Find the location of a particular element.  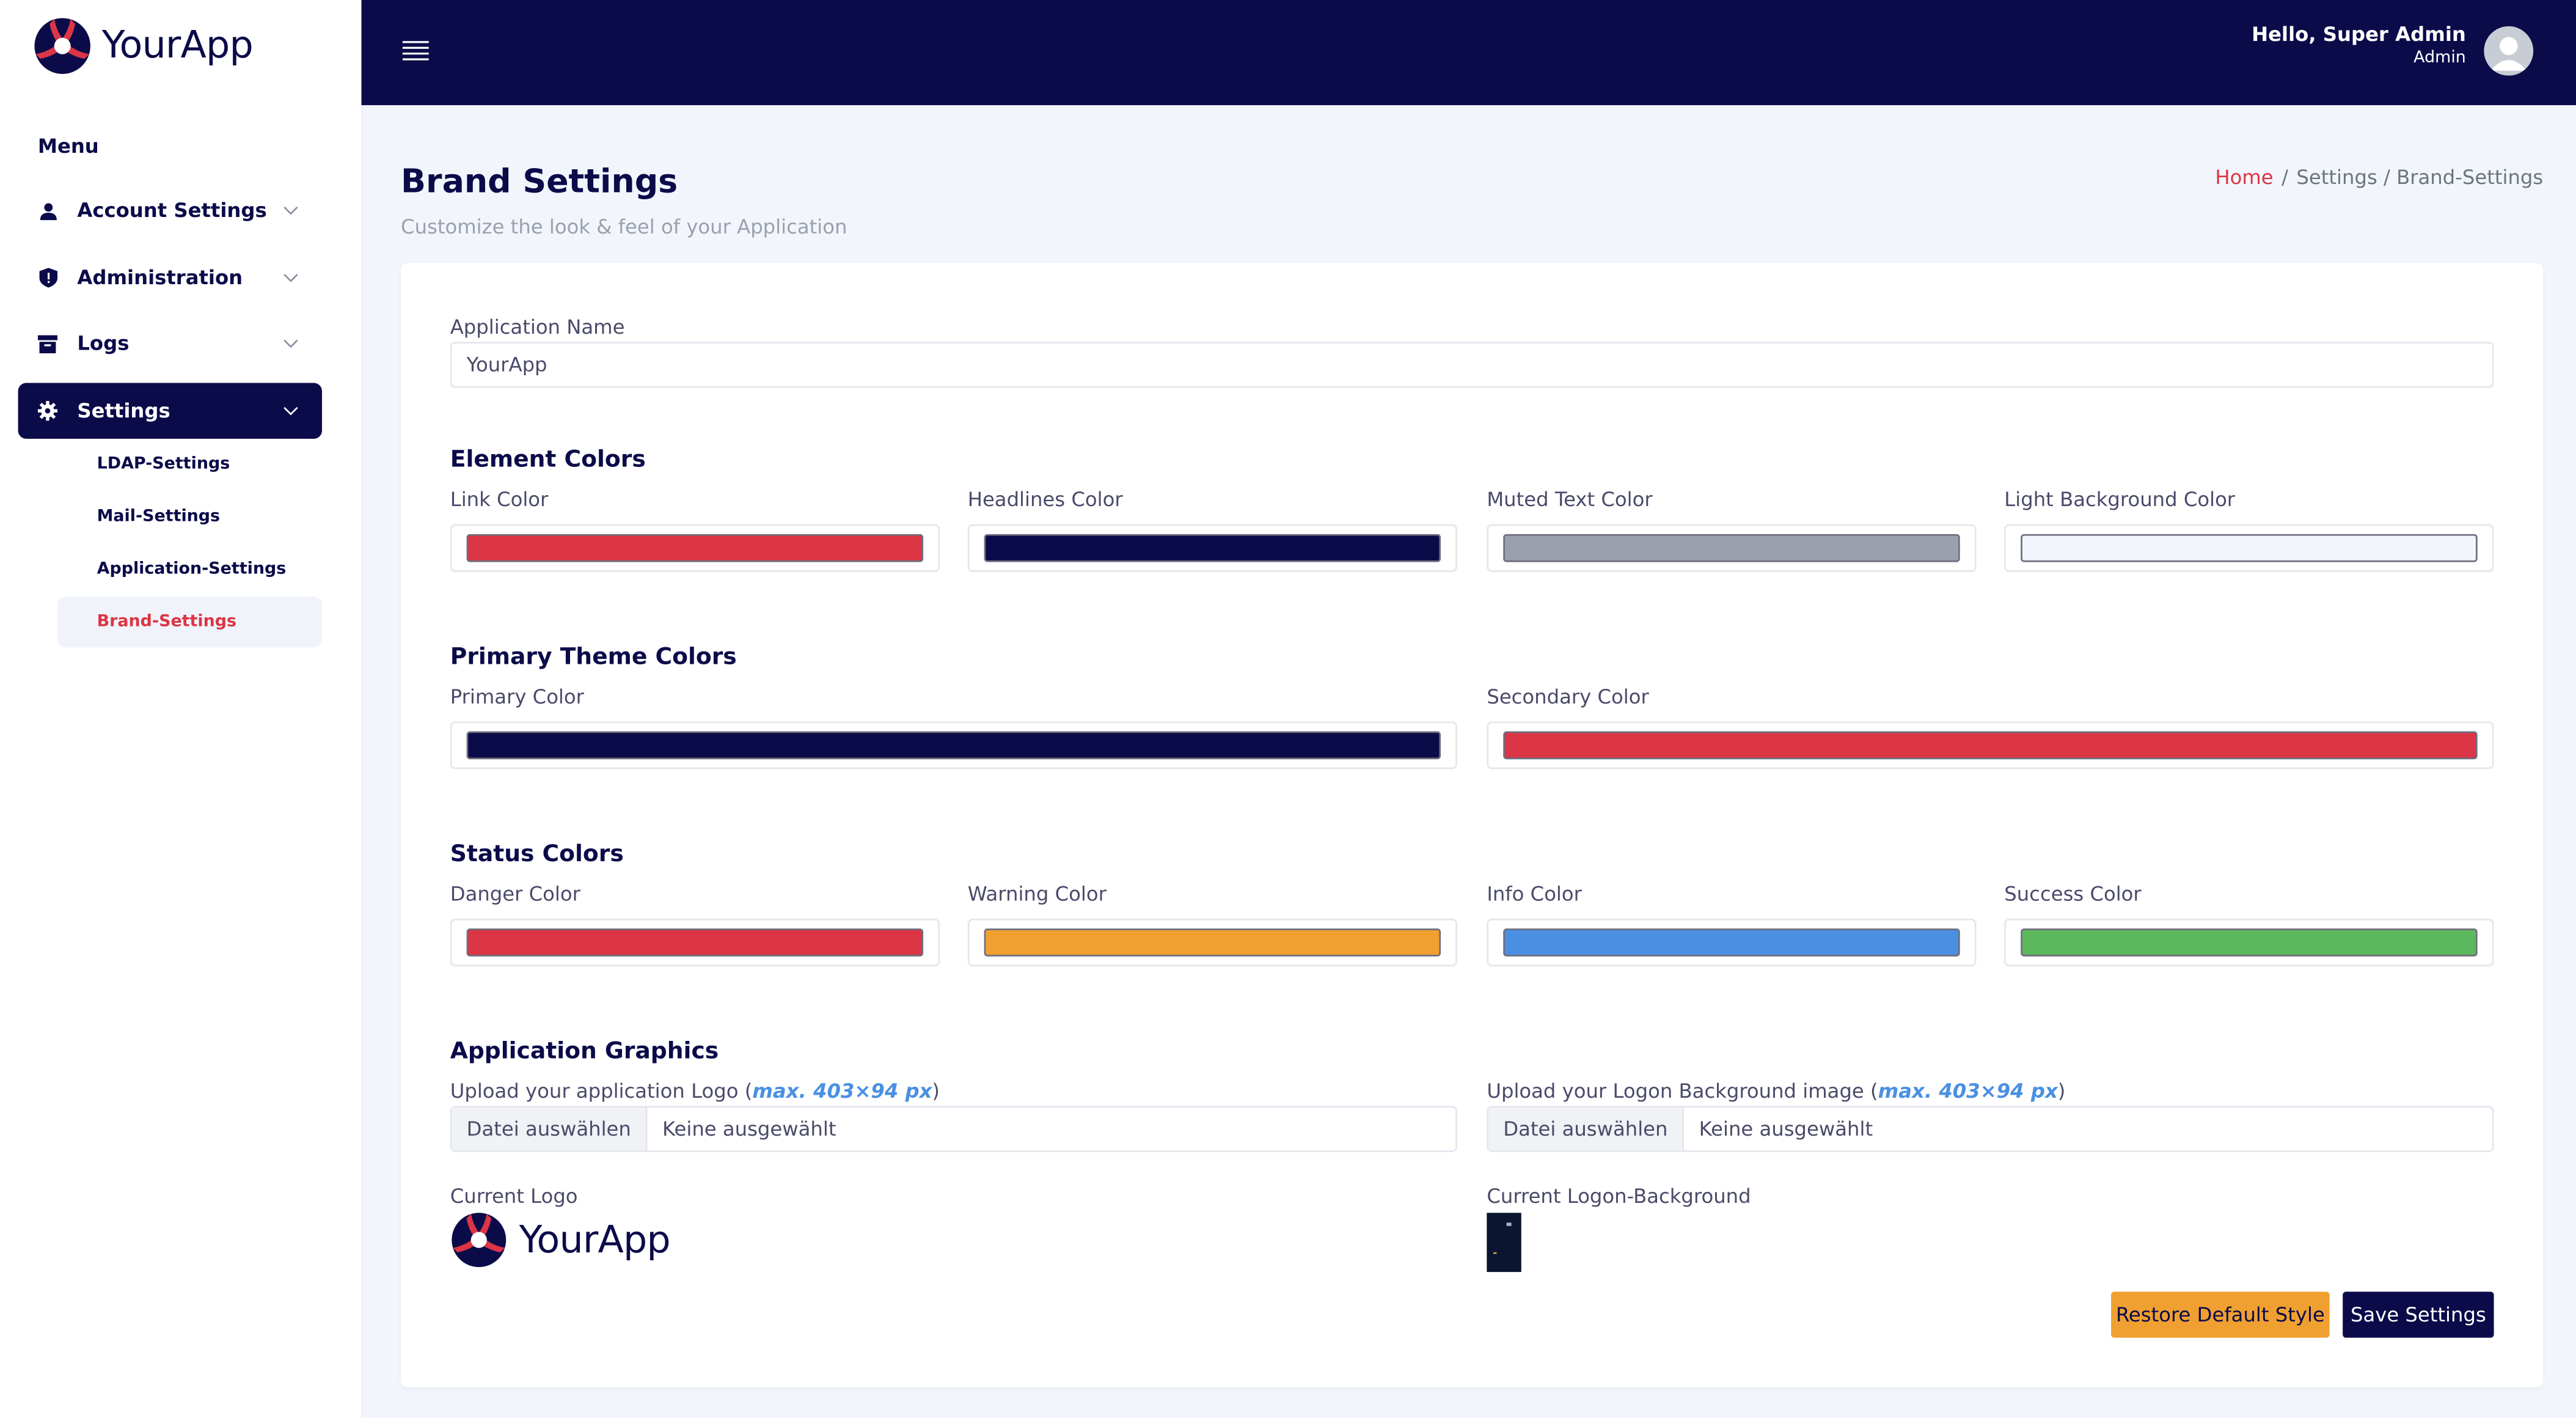

sidebar-subitem-application-settings: Application-Settings is located at coordinates (189, 569).